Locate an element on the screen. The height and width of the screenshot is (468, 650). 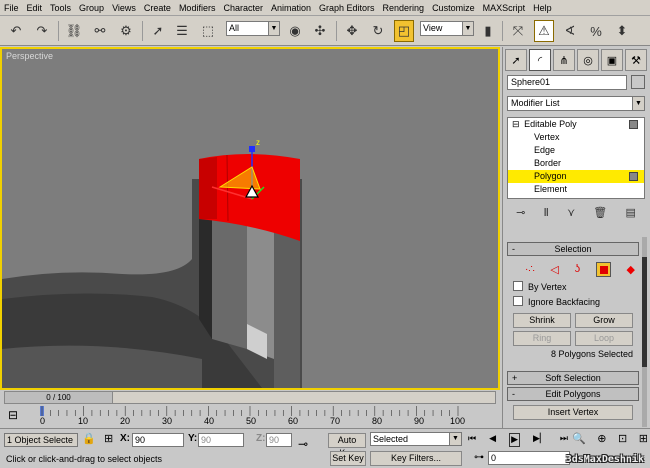
stack-item-editable-poly: ⊟ Editable Poly is located at coordinates (576, 124).